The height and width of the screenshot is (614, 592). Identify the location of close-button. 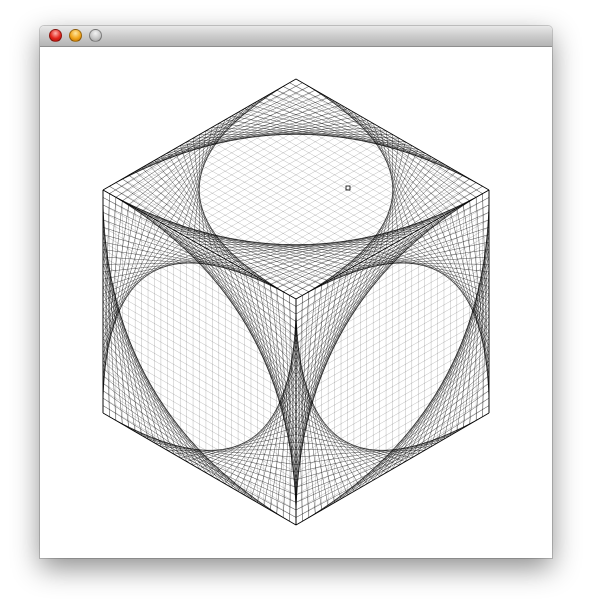
(55, 35).